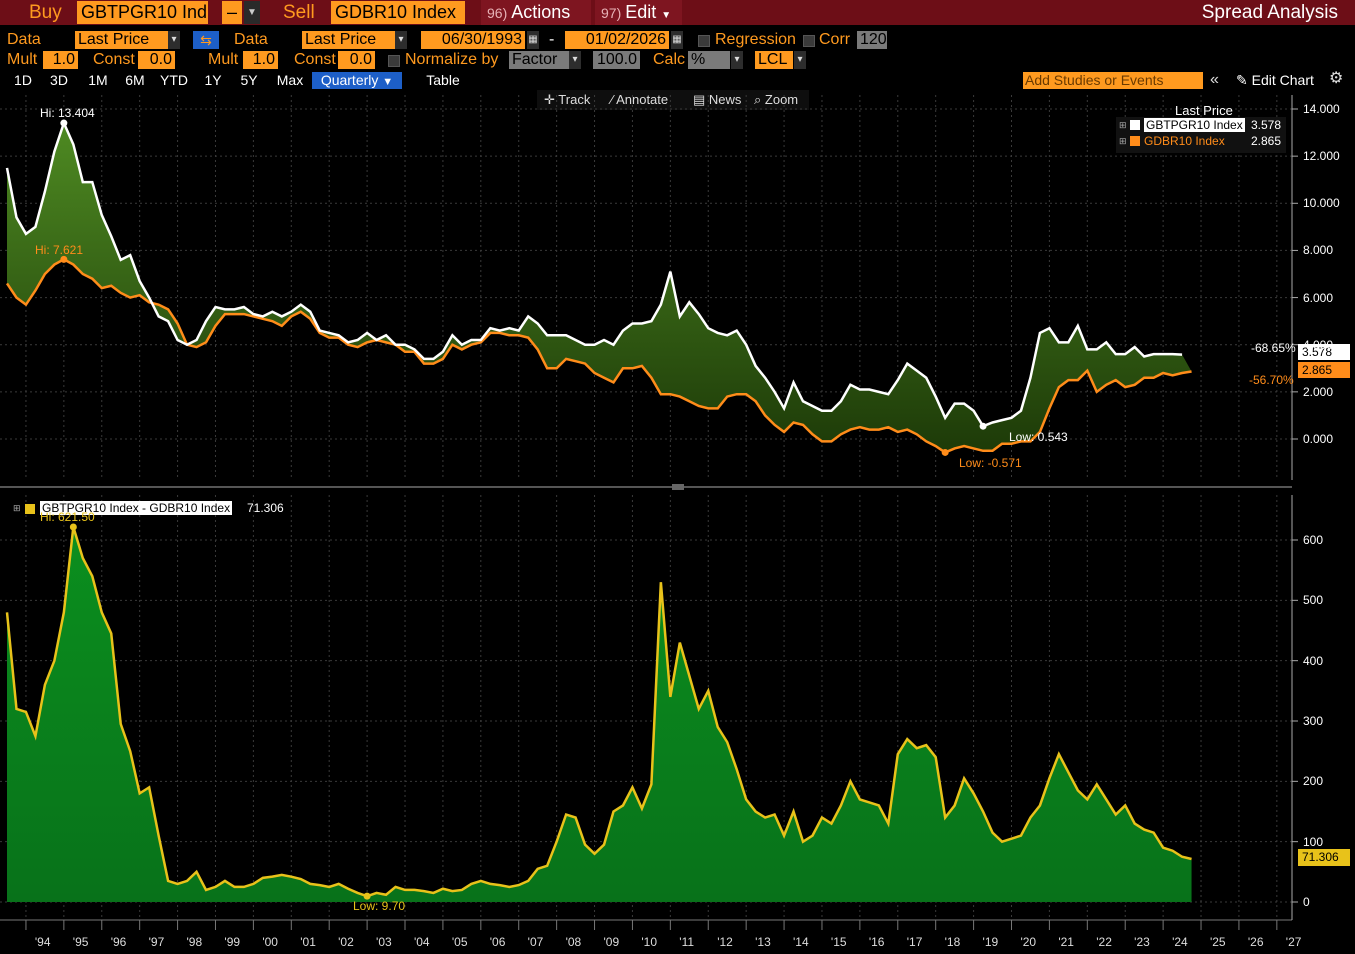  I want to click on low-marker-white, so click(983, 426).